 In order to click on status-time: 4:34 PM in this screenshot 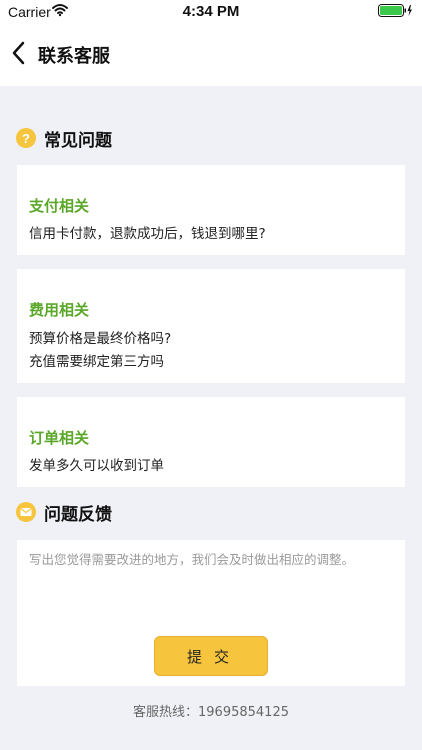, I will do `click(211, 11)`.